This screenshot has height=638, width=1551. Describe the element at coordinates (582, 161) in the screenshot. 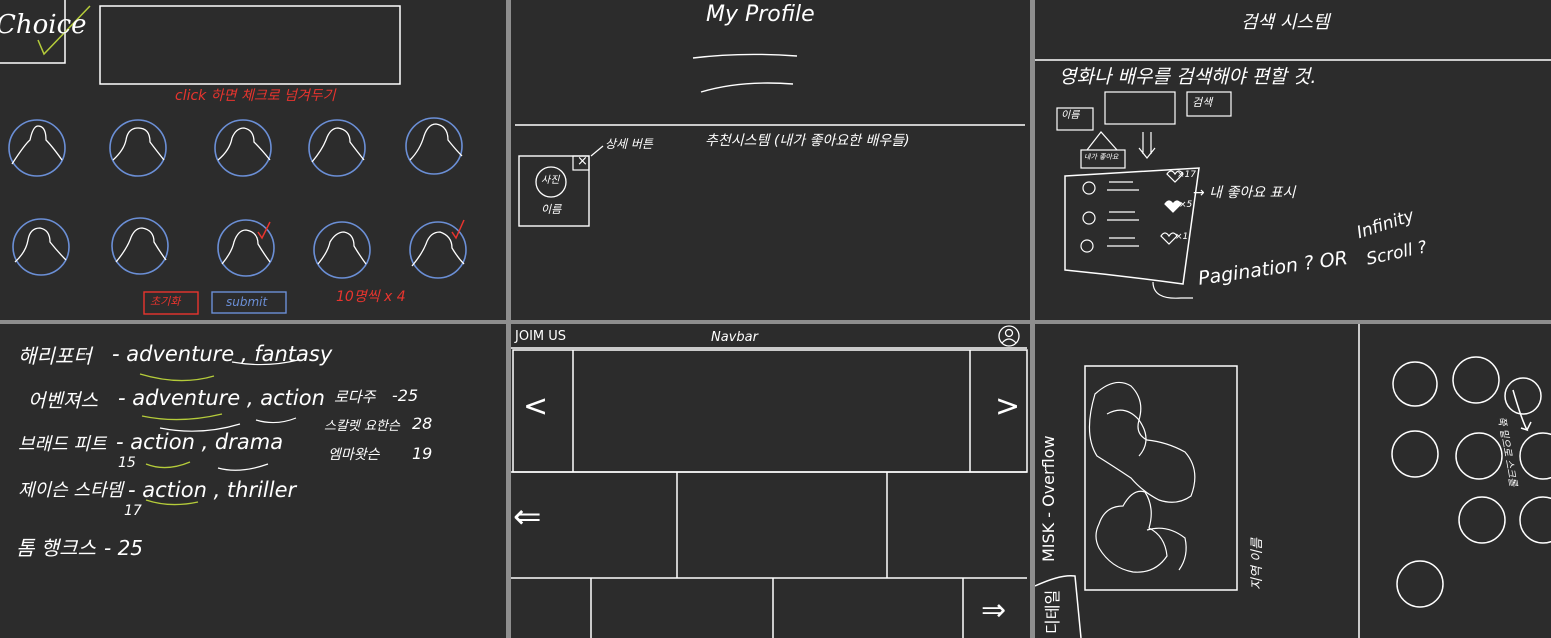

I see `close-icon: ×` at that location.